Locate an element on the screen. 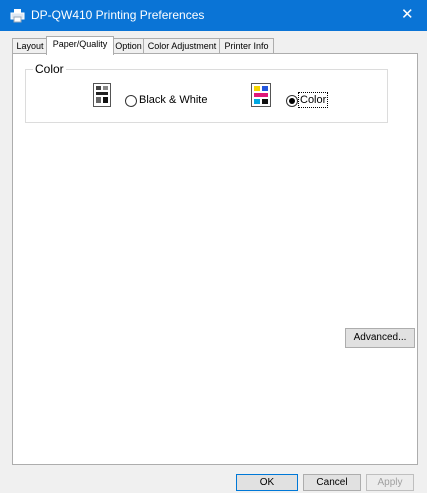 This screenshot has width=427, height=493. black-white-label: Black & White is located at coordinates (173, 100).